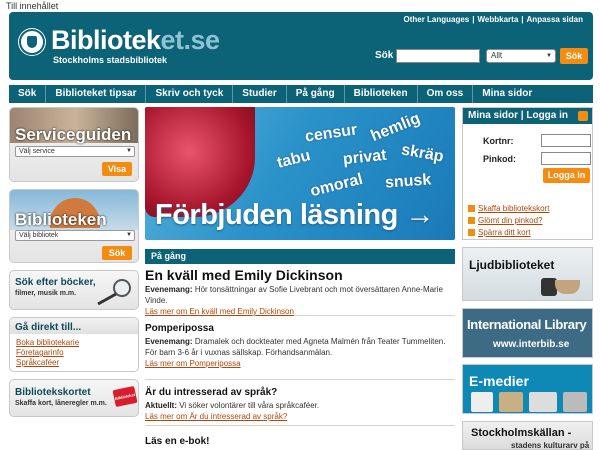 This screenshot has height=450, width=600. I want to click on news-title: En kväll med Emily Dickinson, so click(300, 275).